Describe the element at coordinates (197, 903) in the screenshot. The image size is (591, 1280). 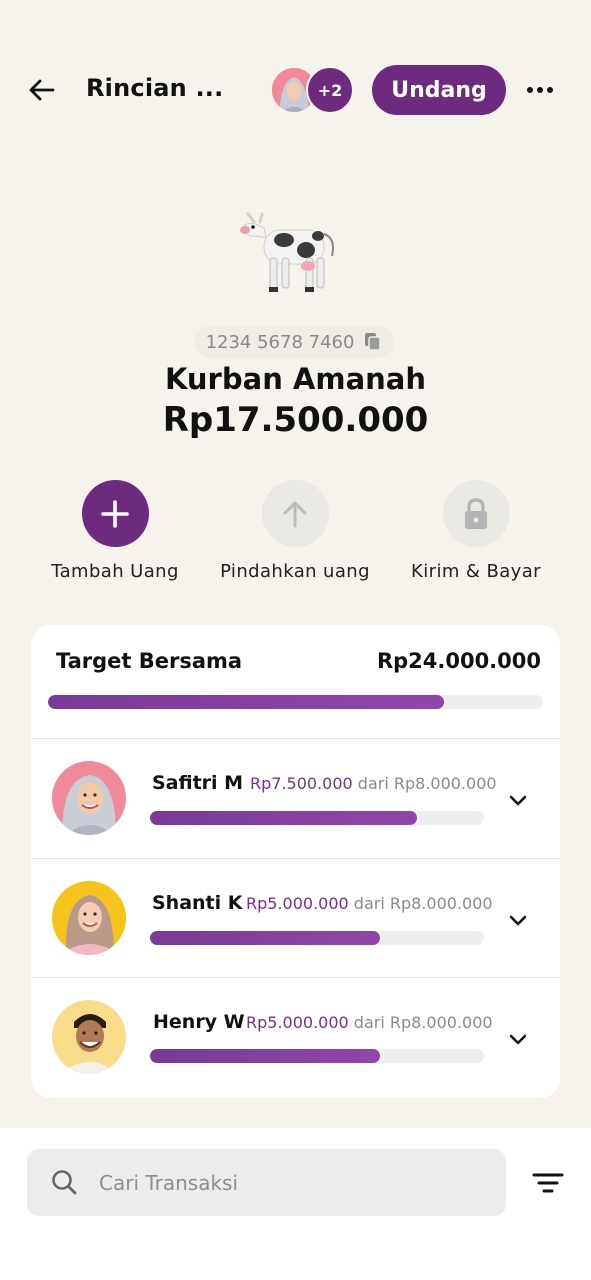
I see `member-name: Shanti K` at that location.